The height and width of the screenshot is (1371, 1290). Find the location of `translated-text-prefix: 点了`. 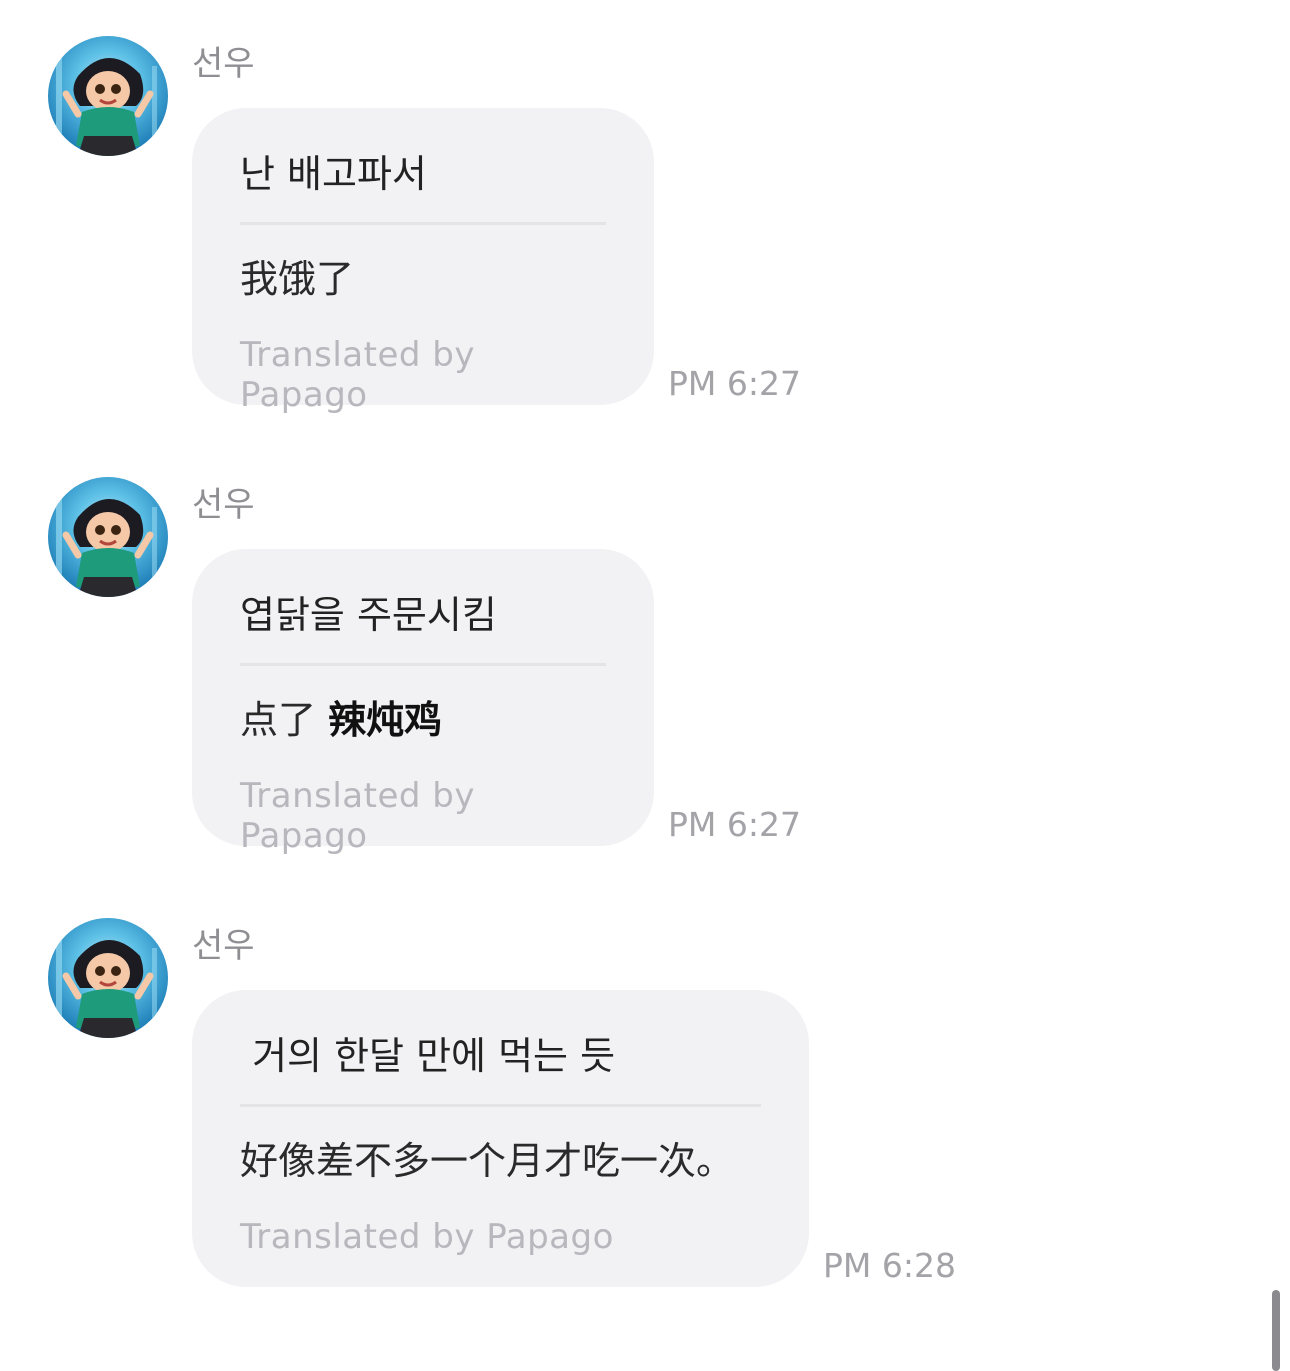

translated-text-prefix: 点了 is located at coordinates (284, 720).